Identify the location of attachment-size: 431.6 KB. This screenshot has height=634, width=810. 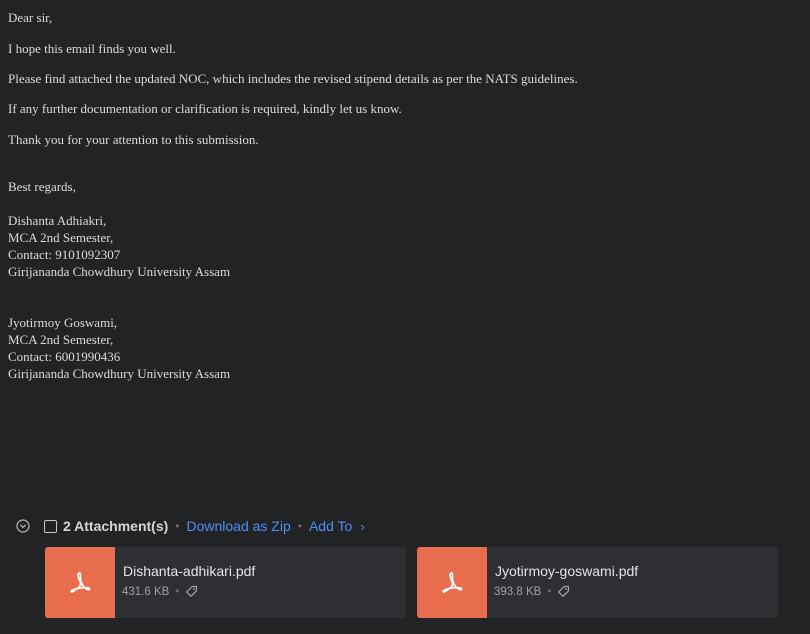
(146, 591).